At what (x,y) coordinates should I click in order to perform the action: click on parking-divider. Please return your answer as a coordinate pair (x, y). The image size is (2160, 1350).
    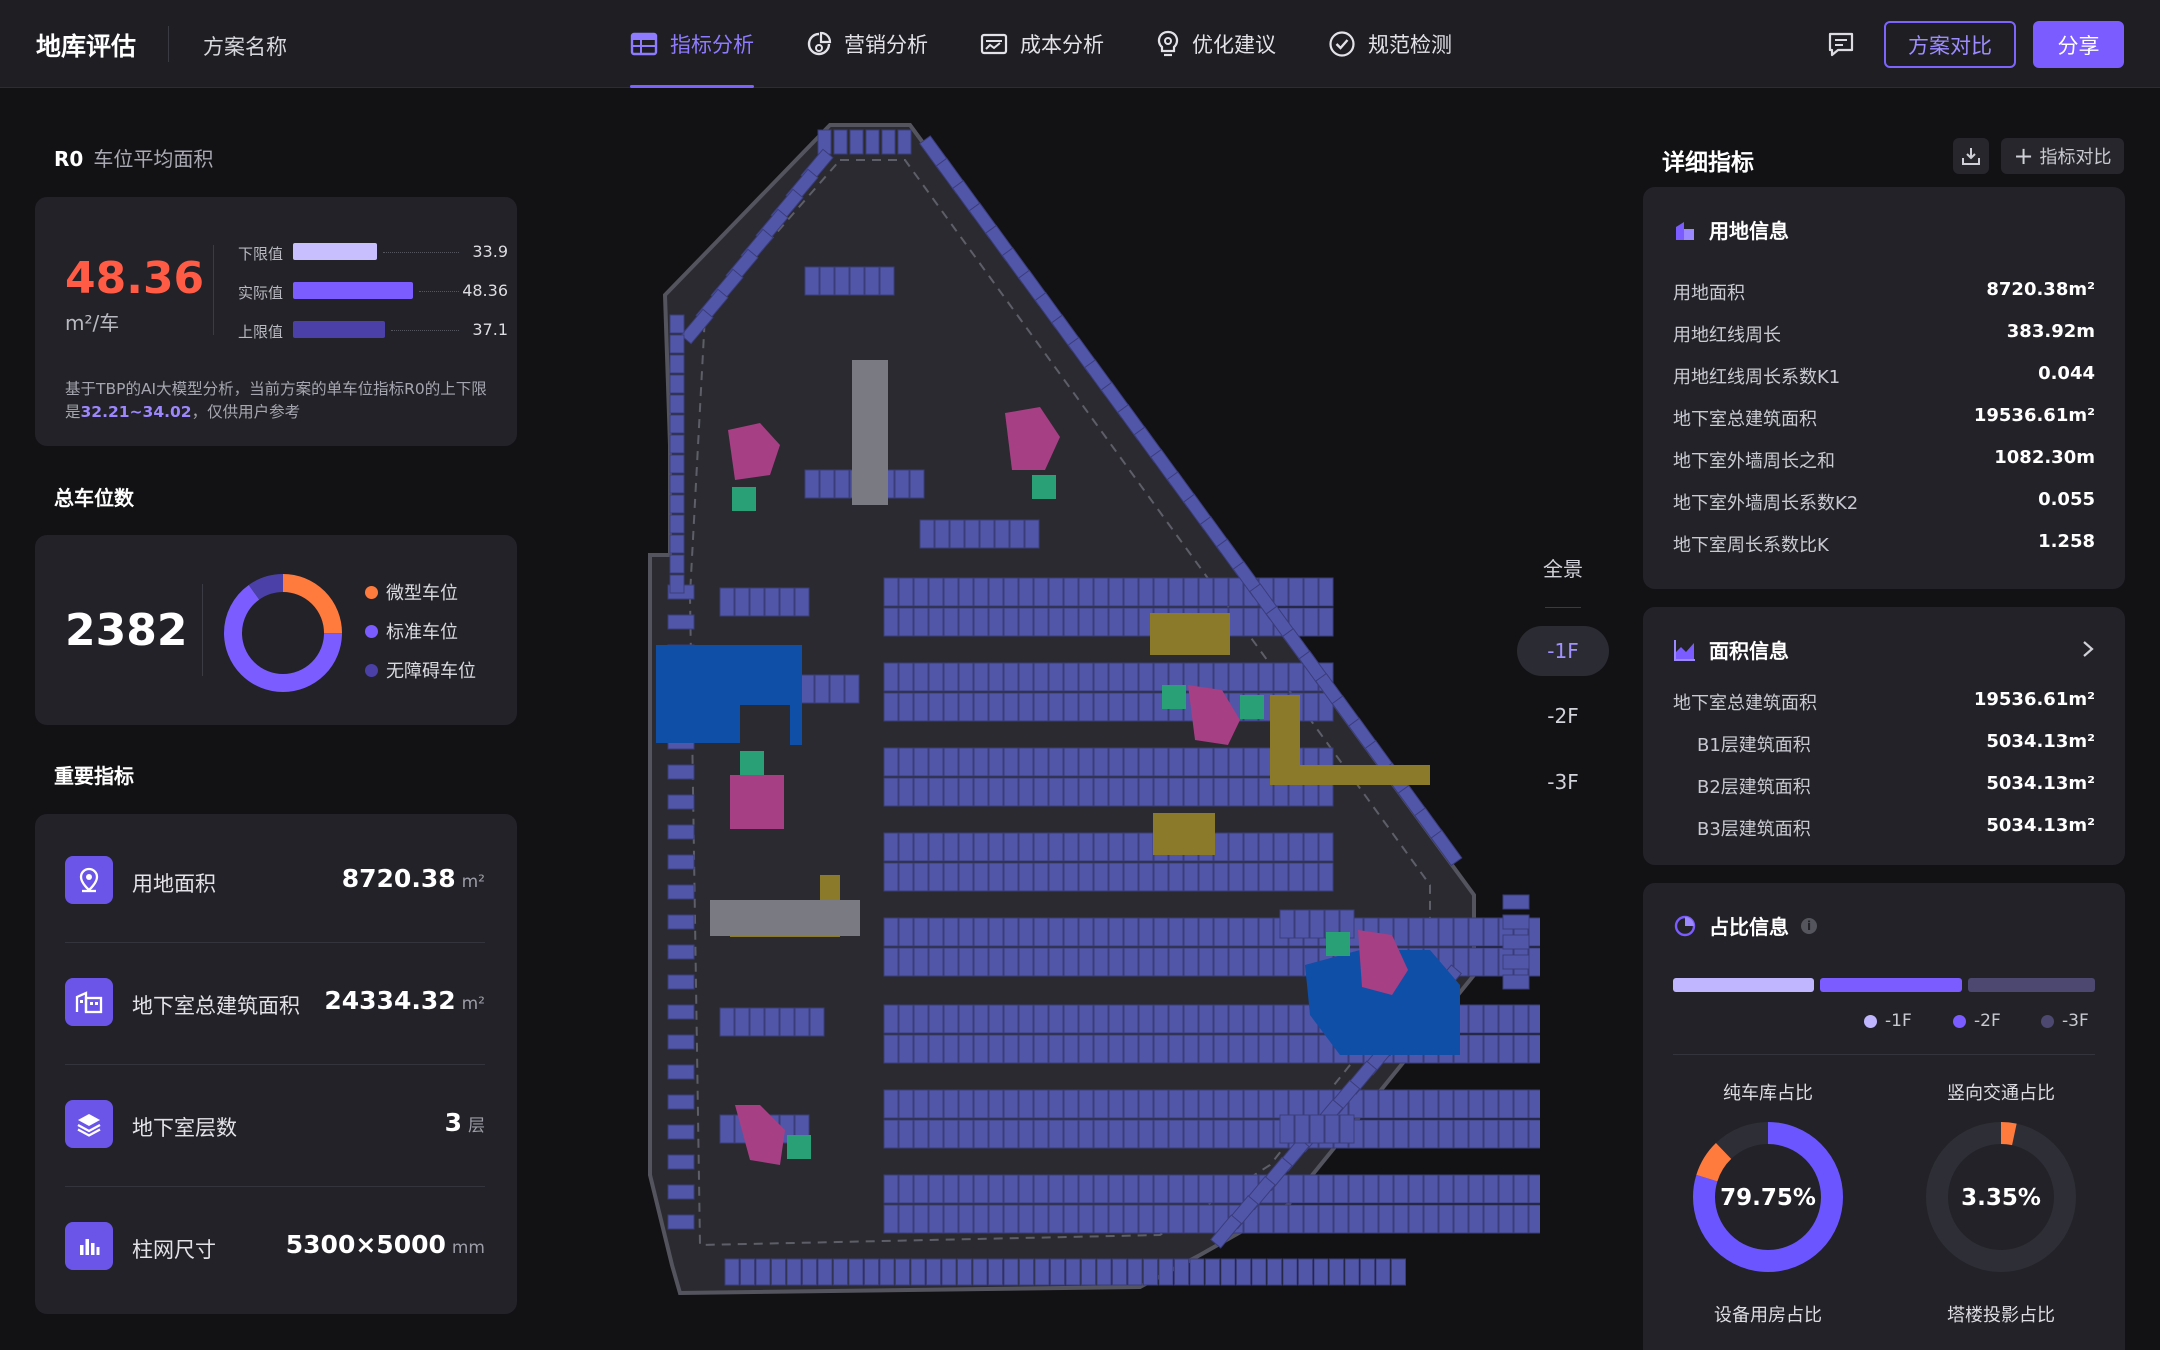
    Looking at the image, I should click on (202, 630).